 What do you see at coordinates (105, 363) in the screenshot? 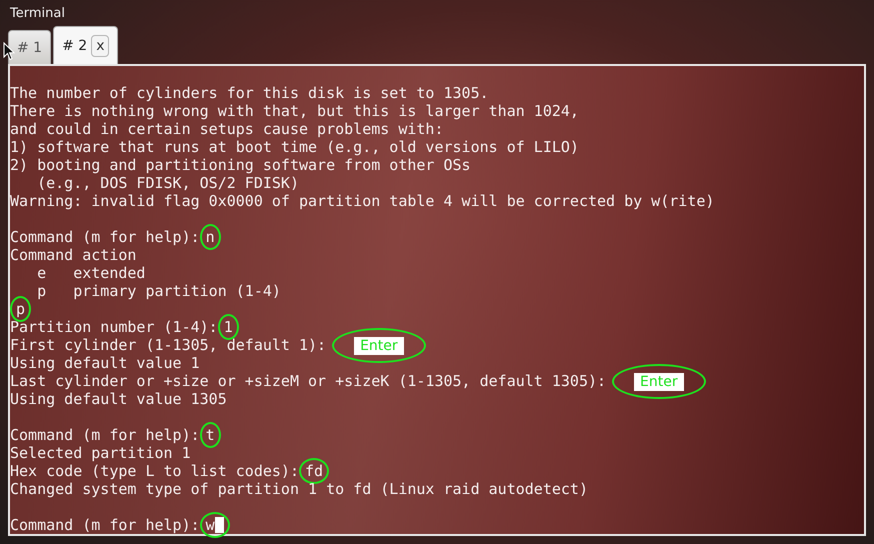
I see `terminal-text: Using default value 1` at bounding box center [105, 363].